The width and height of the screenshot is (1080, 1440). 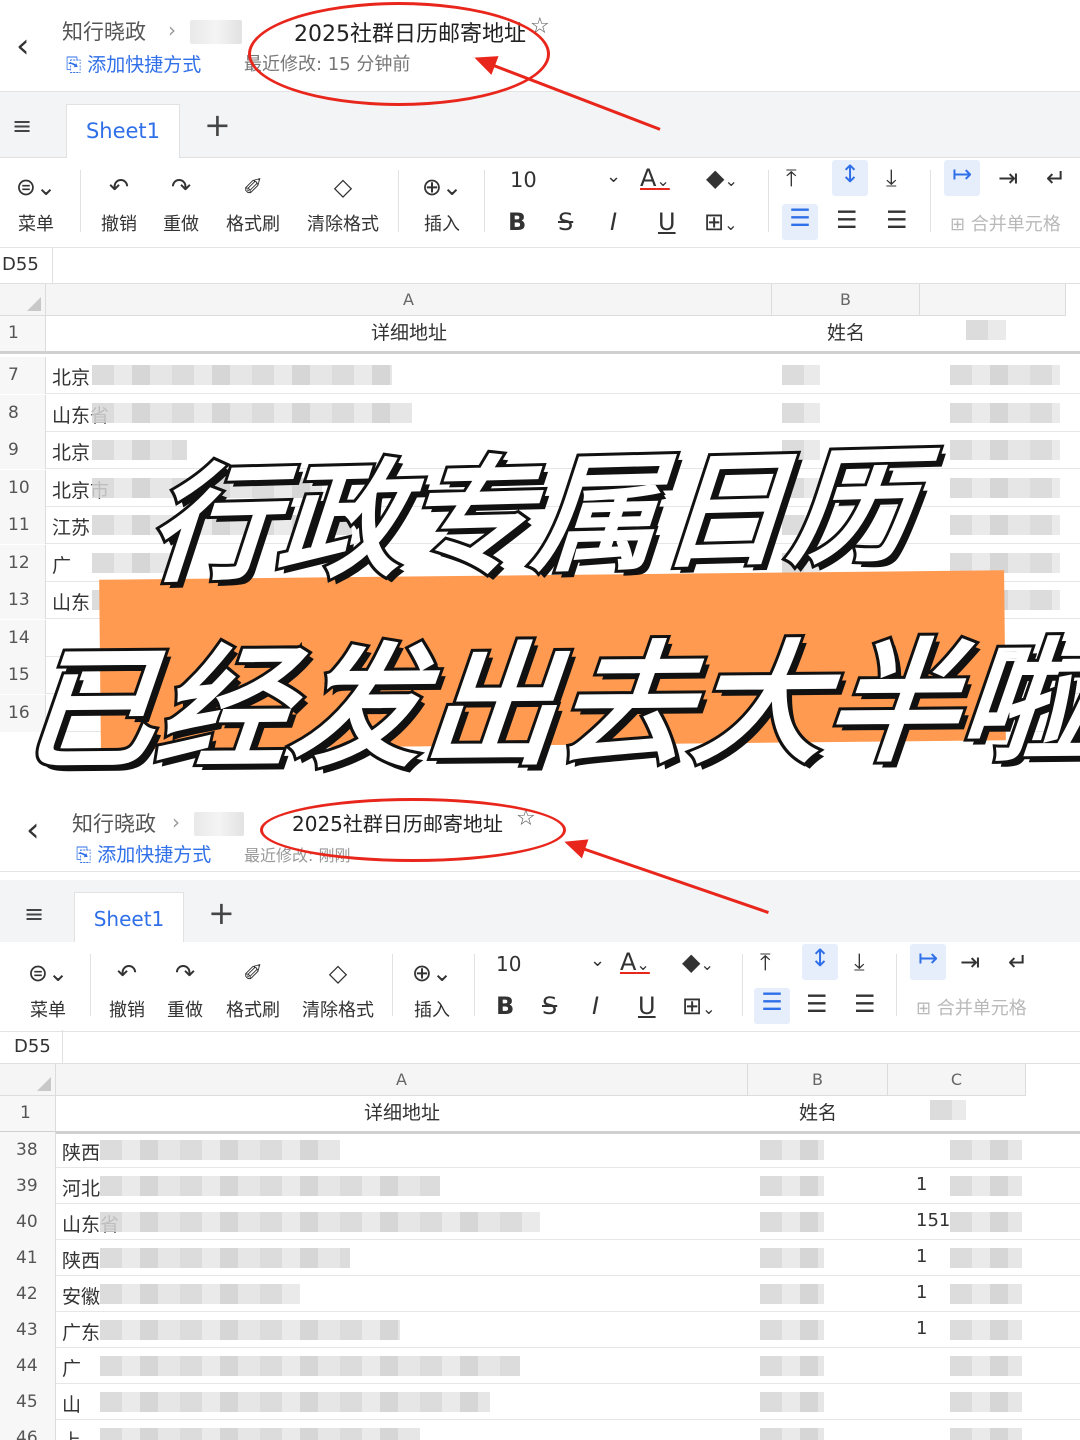 I want to click on column-header-c: C, so click(x=957, y=1080).